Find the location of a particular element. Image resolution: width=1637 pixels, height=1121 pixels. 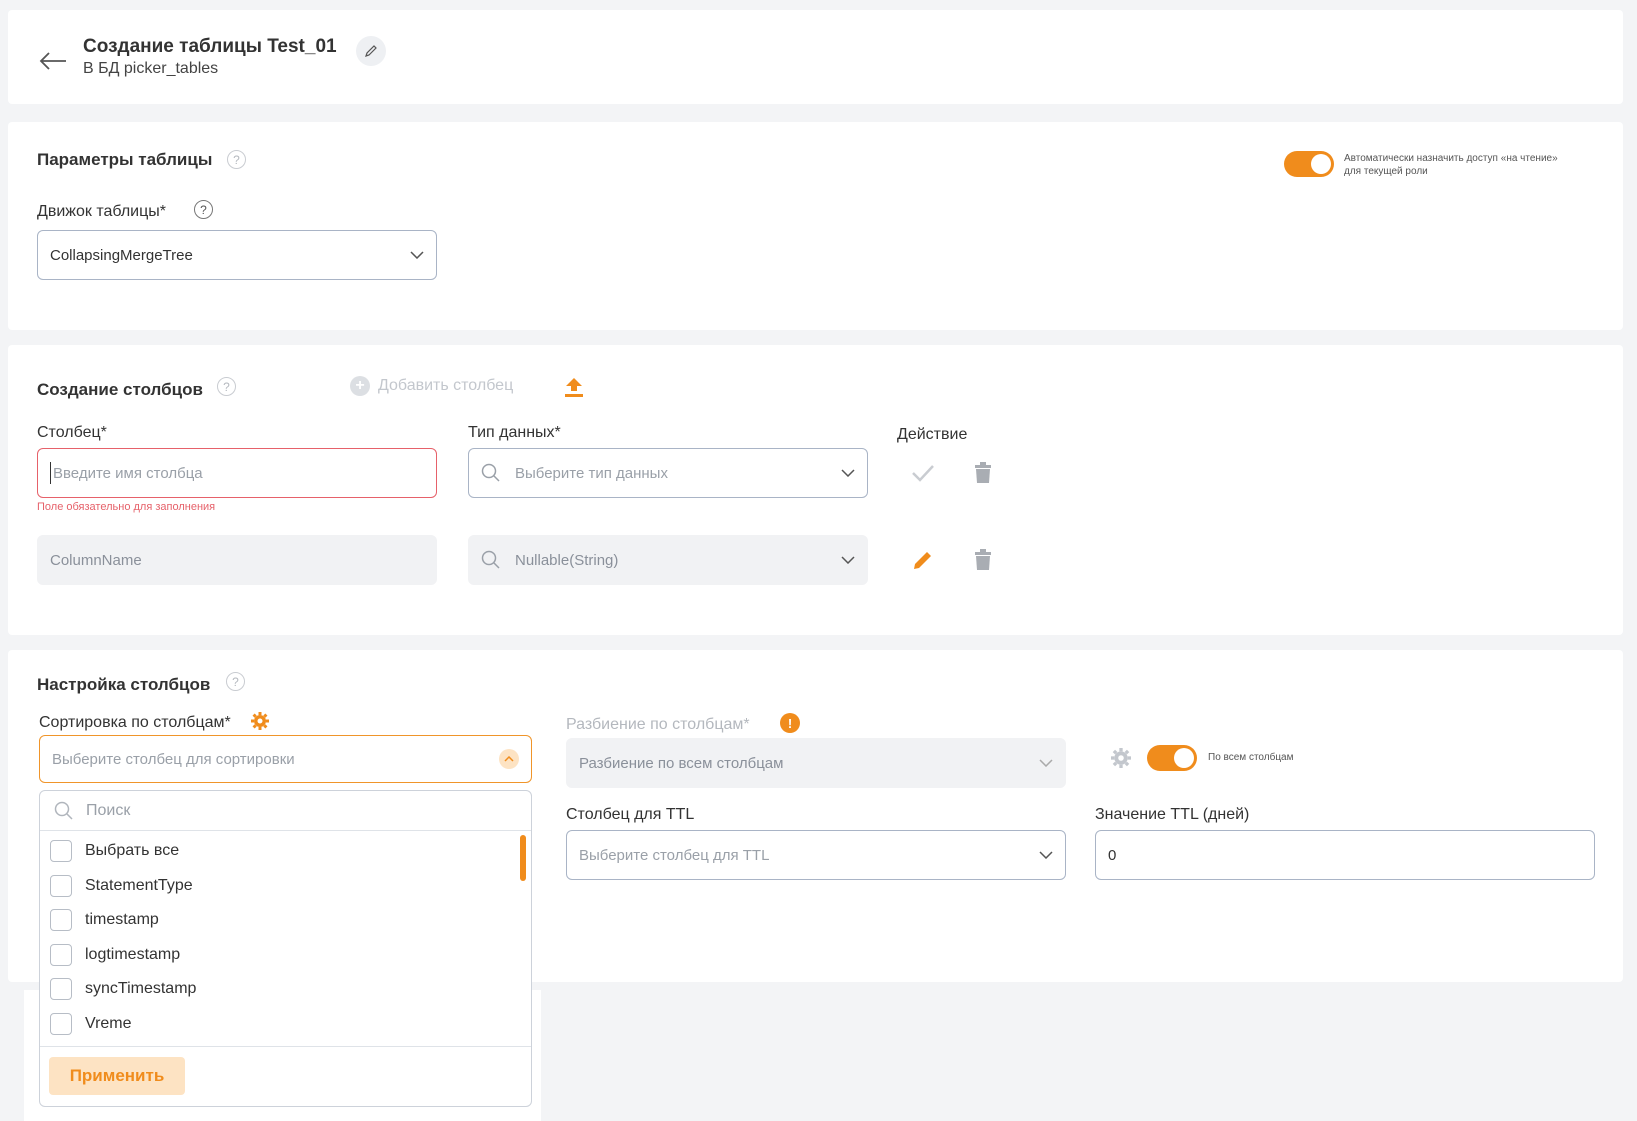

edit-row-button is located at coordinates (923, 560).